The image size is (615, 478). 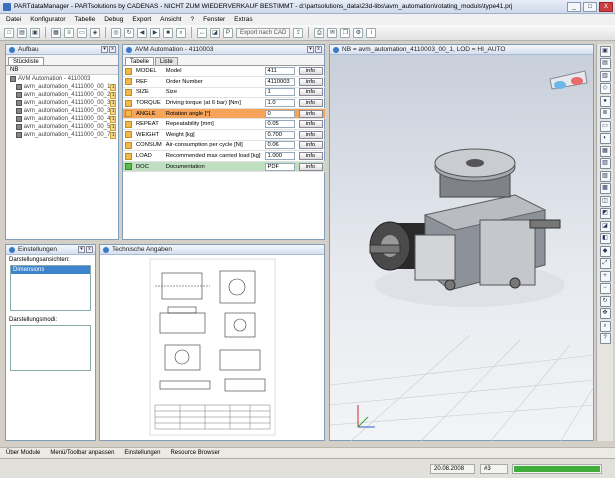 What do you see at coordinates (194, 453) in the screenshot?
I see `resource-browser-link: Resource Browser` at bounding box center [194, 453].